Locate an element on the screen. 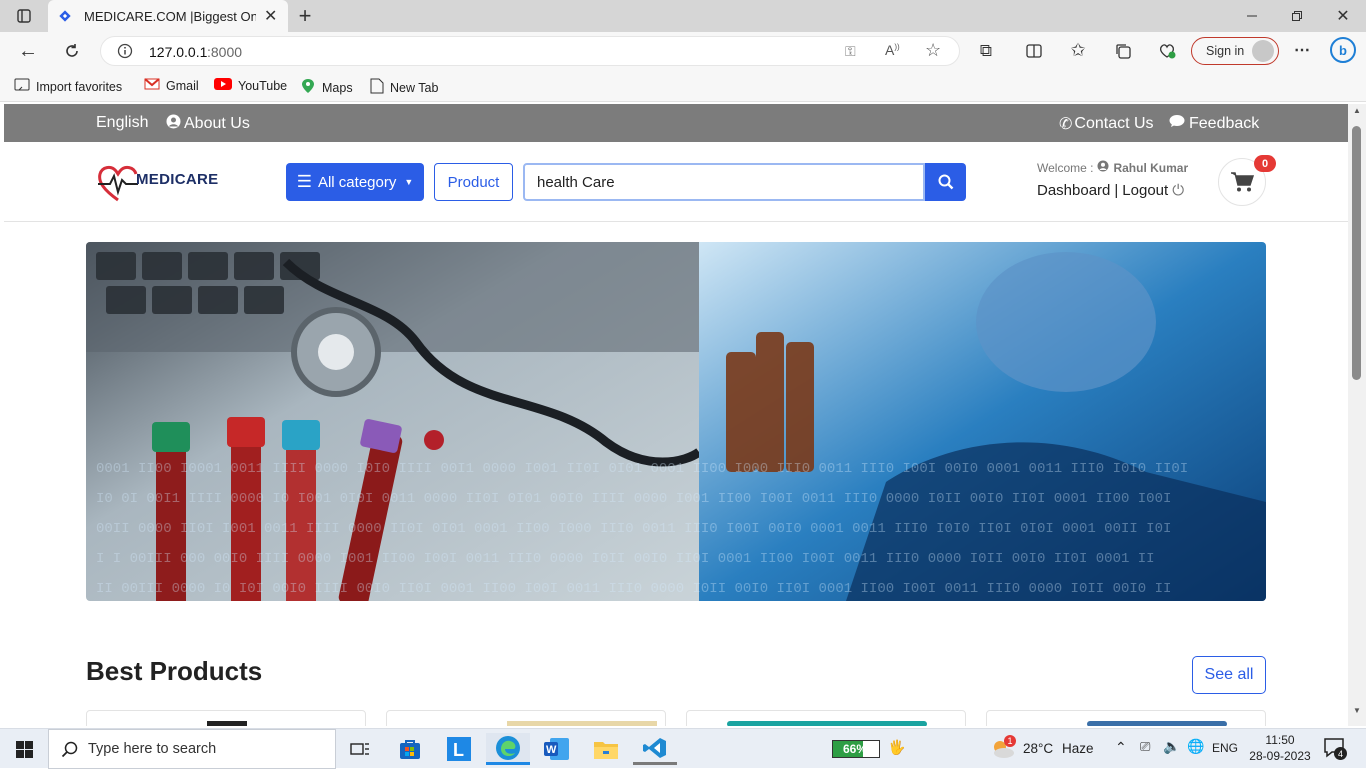 The width and height of the screenshot is (1366, 769). feedback-link: Feedback is located at coordinates (1214, 123).